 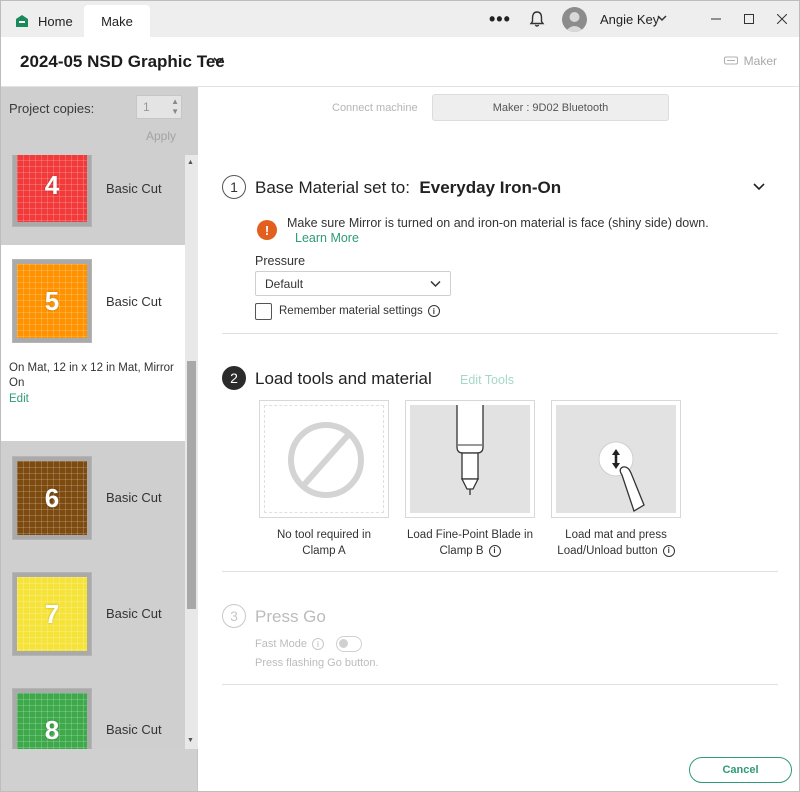 What do you see at coordinates (749, 19) in the screenshot?
I see `maximize-icon` at bounding box center [749, 19].